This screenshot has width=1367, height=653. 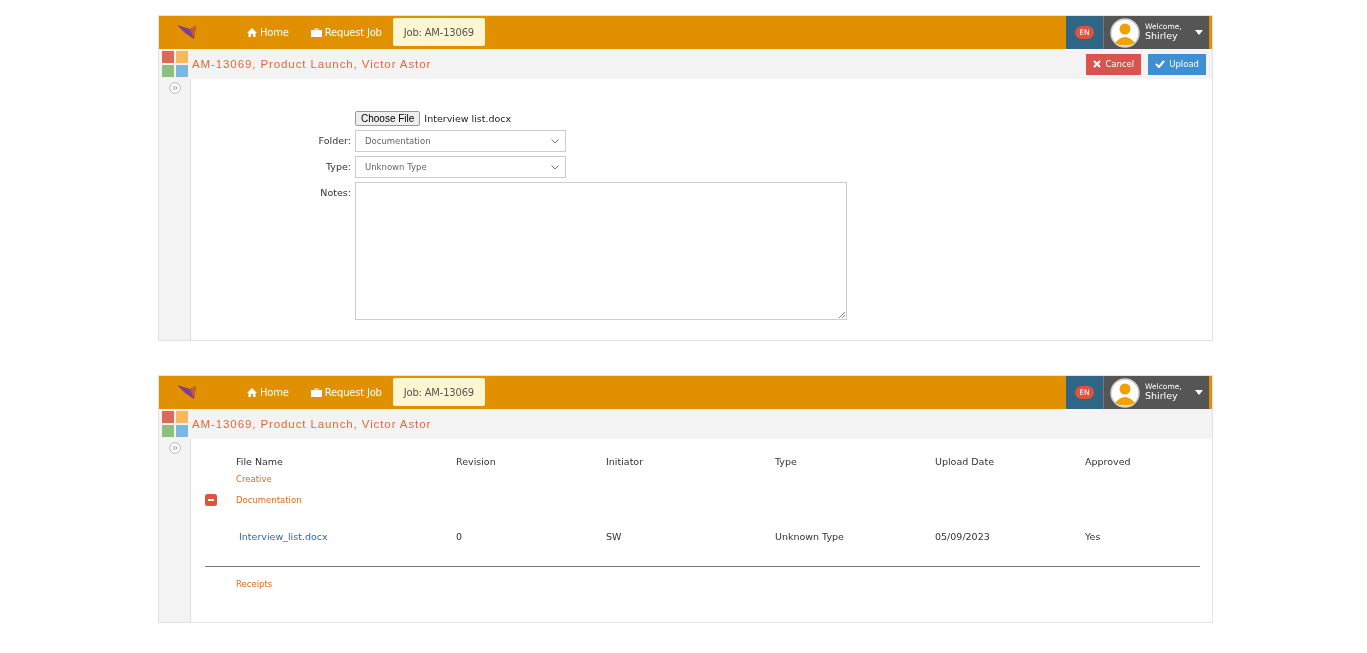 What do you see at coordinates (810, 536) in the screenshot?
I see `table-cell-text: Unknown Type` at bounding box center [810, 536].